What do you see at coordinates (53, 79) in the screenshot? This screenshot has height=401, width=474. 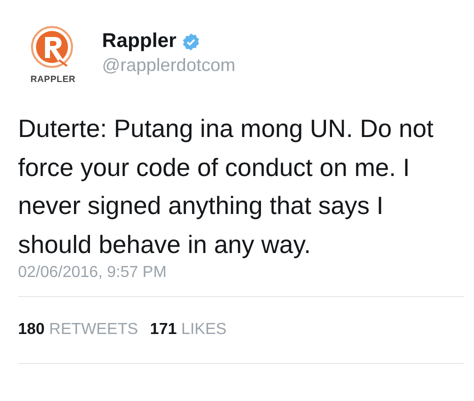 I see `logo-wordmark: RAPPLER` at bounding box center [53, 79].